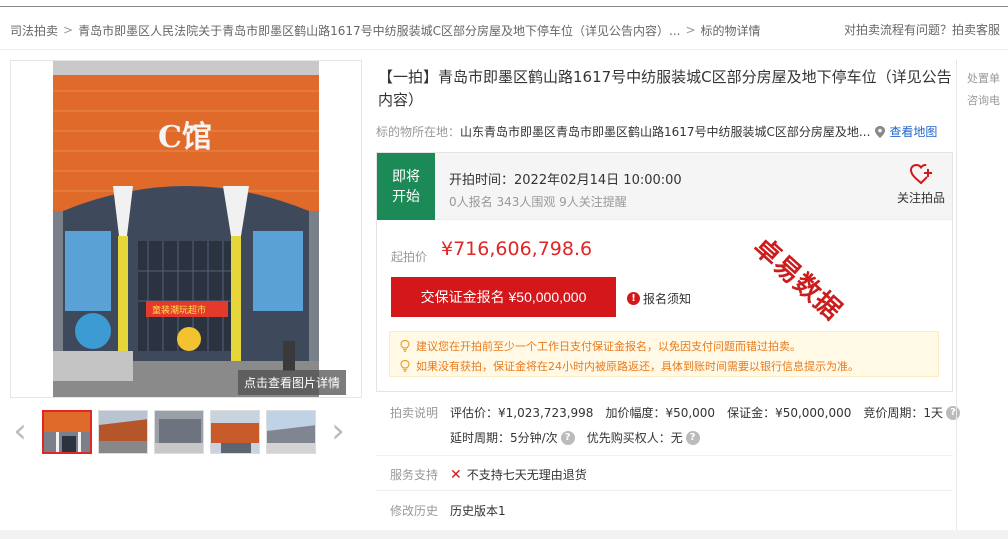  Describe the element at coordinates (565, 180) in the screenshot. I see `start-time: 开拍时间：2022年02月14日 10:00:00` at that location.